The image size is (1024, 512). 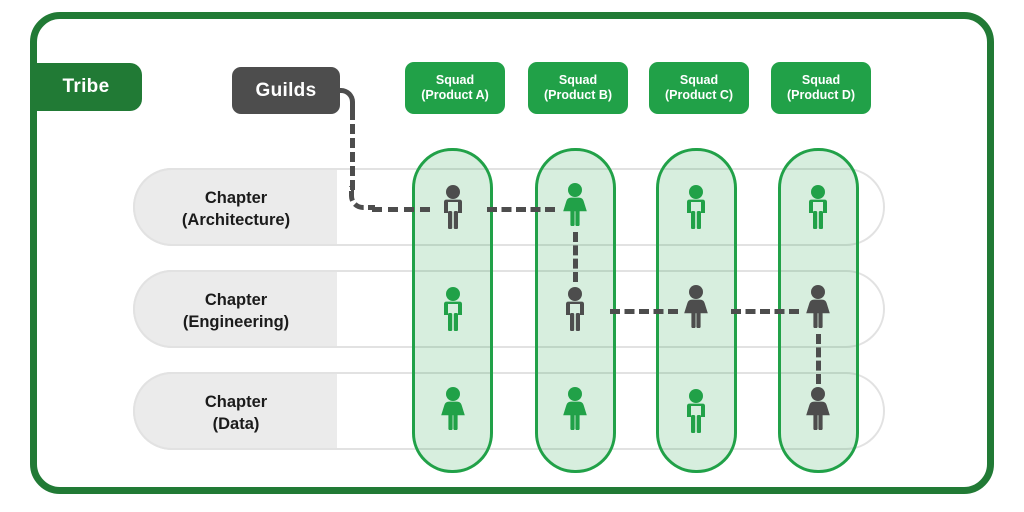 I want to click on squad-label-product-d: Squad (Product D), so click(x=821, y=88).